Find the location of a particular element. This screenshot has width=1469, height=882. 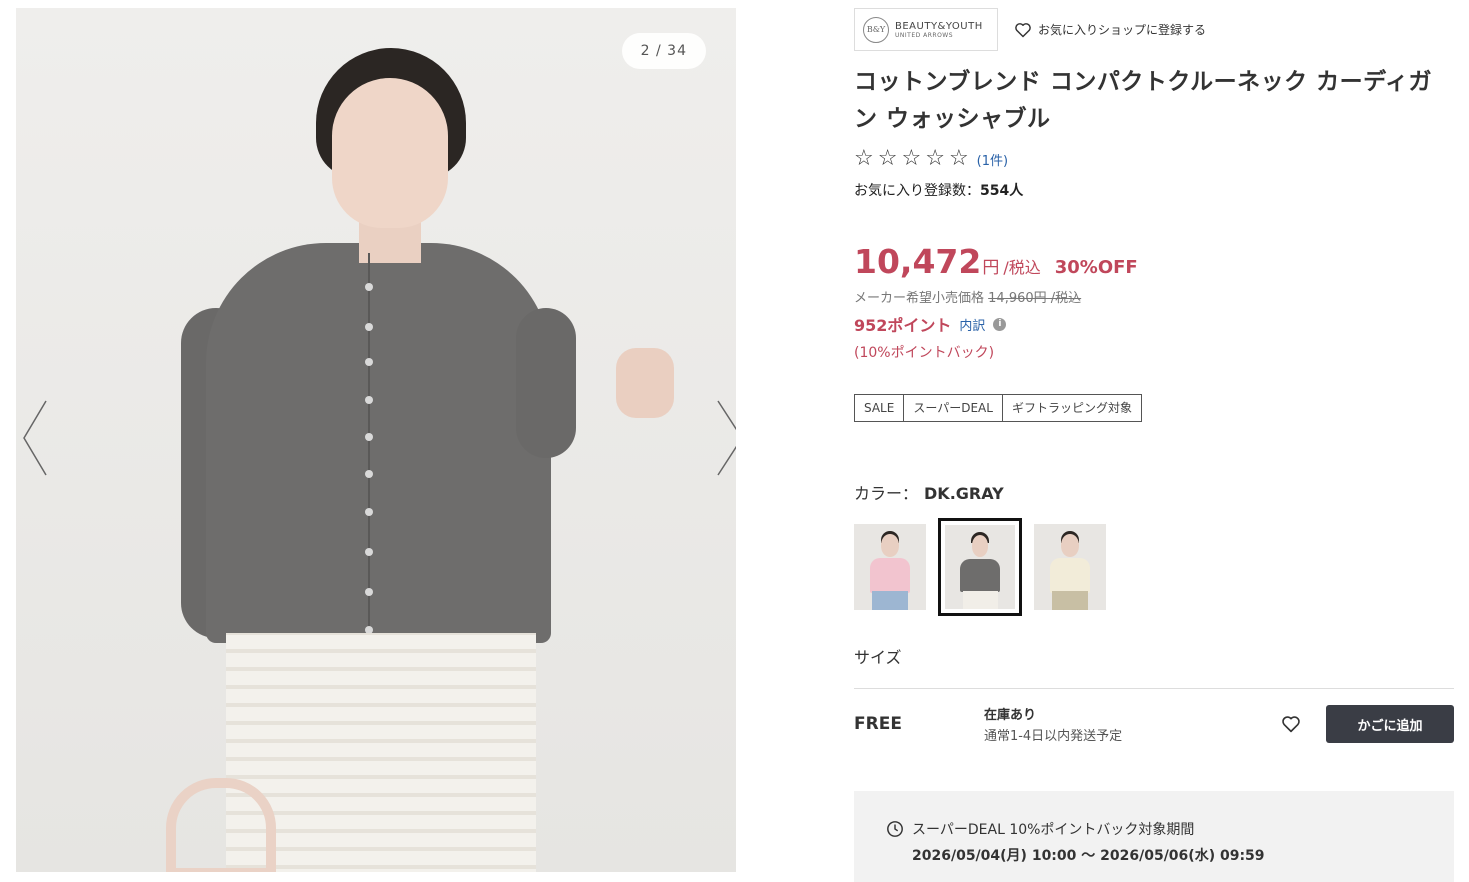

color-label: カラー： DK.GRAY is located at coordinates (1154, 492).